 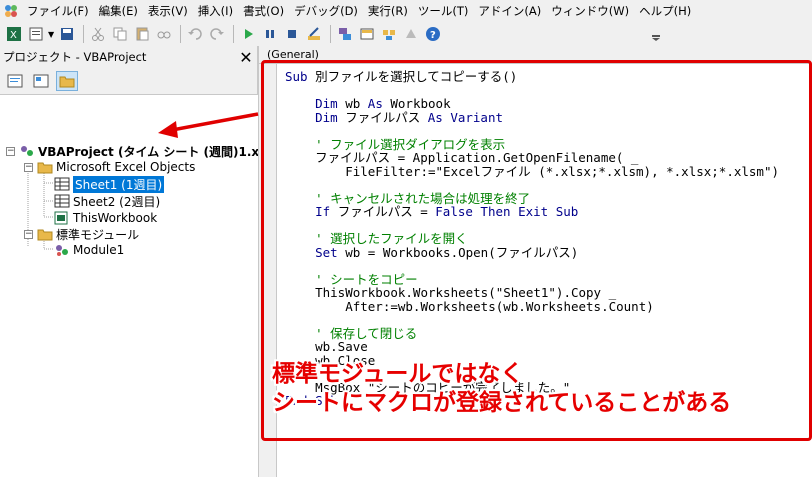 I want to click on menu-item: 実行(R), so click(x=388, y=11).